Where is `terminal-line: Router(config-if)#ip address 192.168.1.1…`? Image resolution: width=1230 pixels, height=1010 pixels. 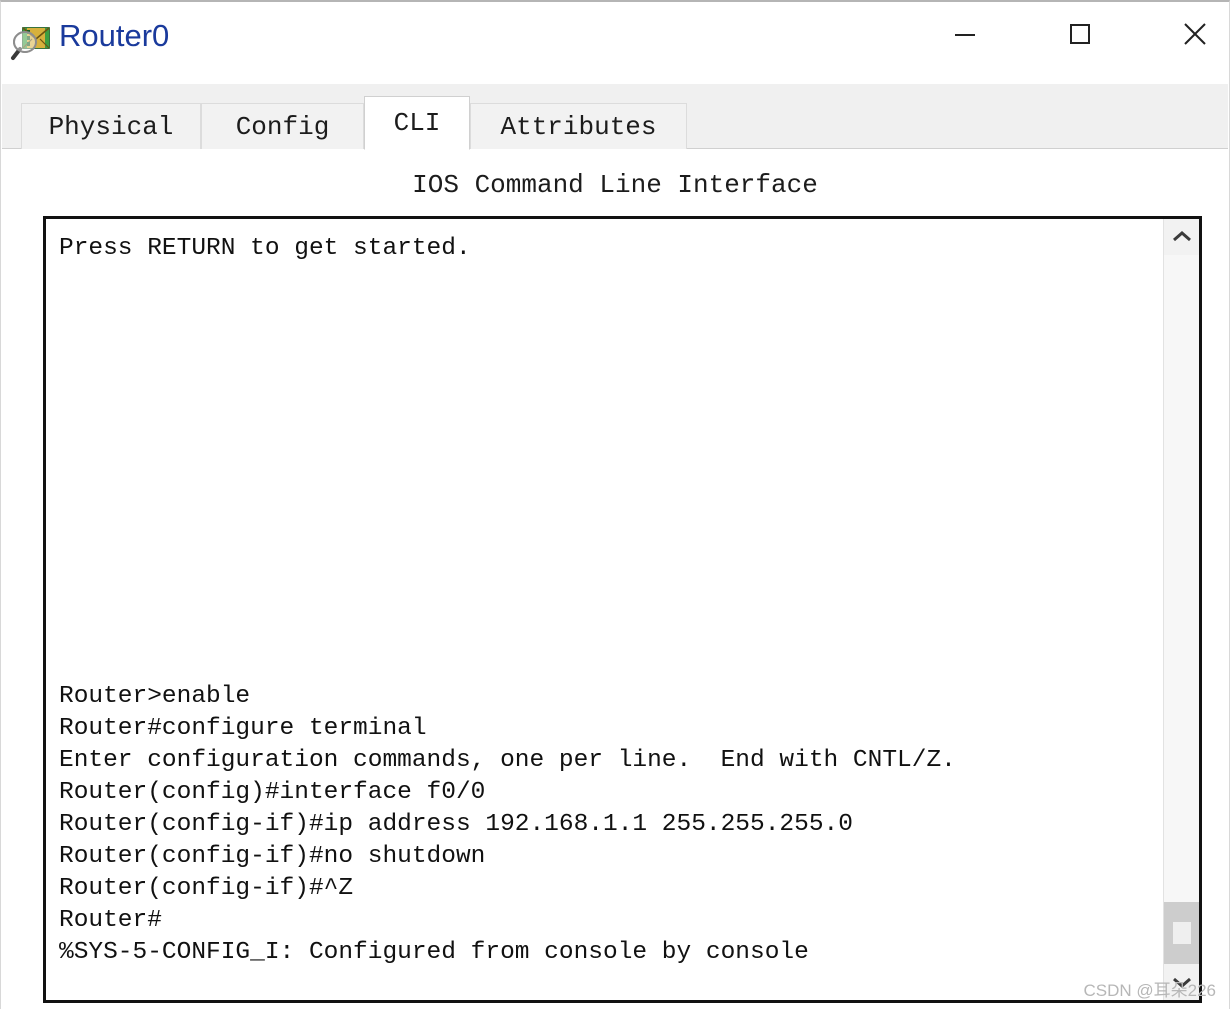
terminal-line: Router(config-if)#ip address 192.168.1.1… is located at coordinates (456, 824).